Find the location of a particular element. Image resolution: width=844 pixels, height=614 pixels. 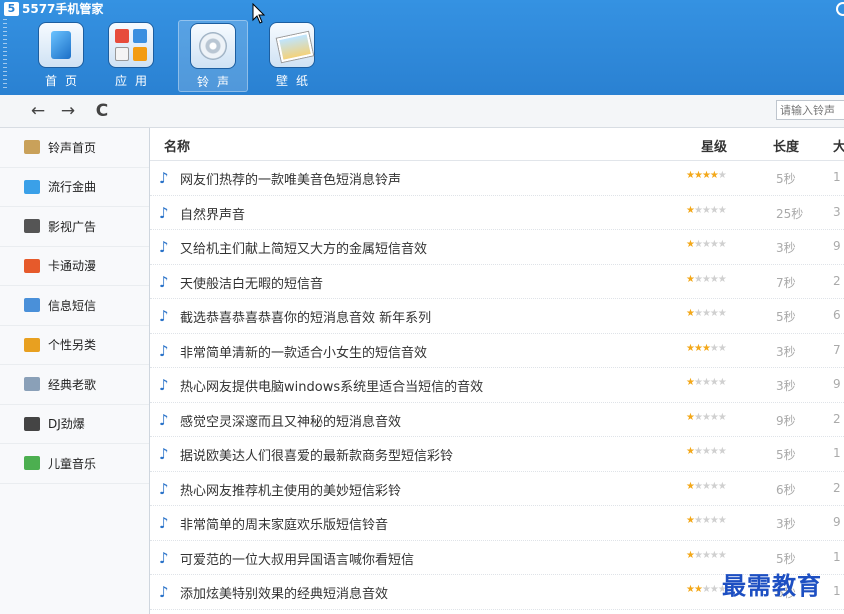

table-row: ♪ 感觉空灵深邃而且又神秘的短消息音效 ★★★★★ 9秒 2 is located at coordinates (497, 420).